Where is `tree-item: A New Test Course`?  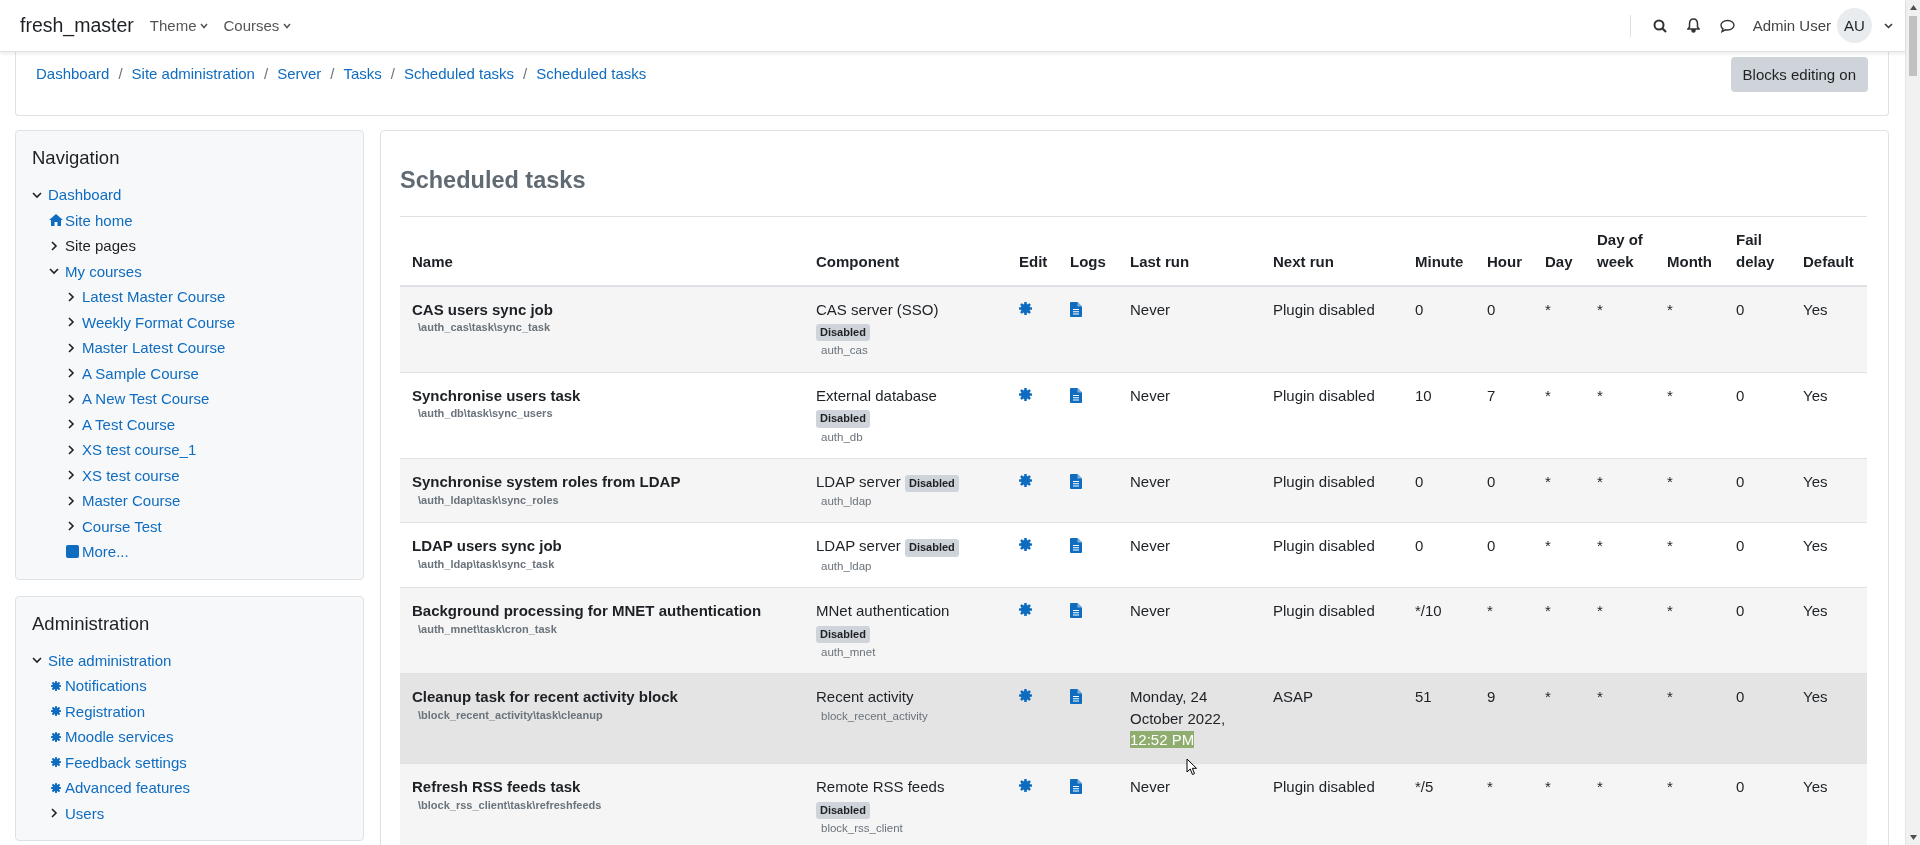
tree-item: A New Test Course is located at coordinates (146, 399).